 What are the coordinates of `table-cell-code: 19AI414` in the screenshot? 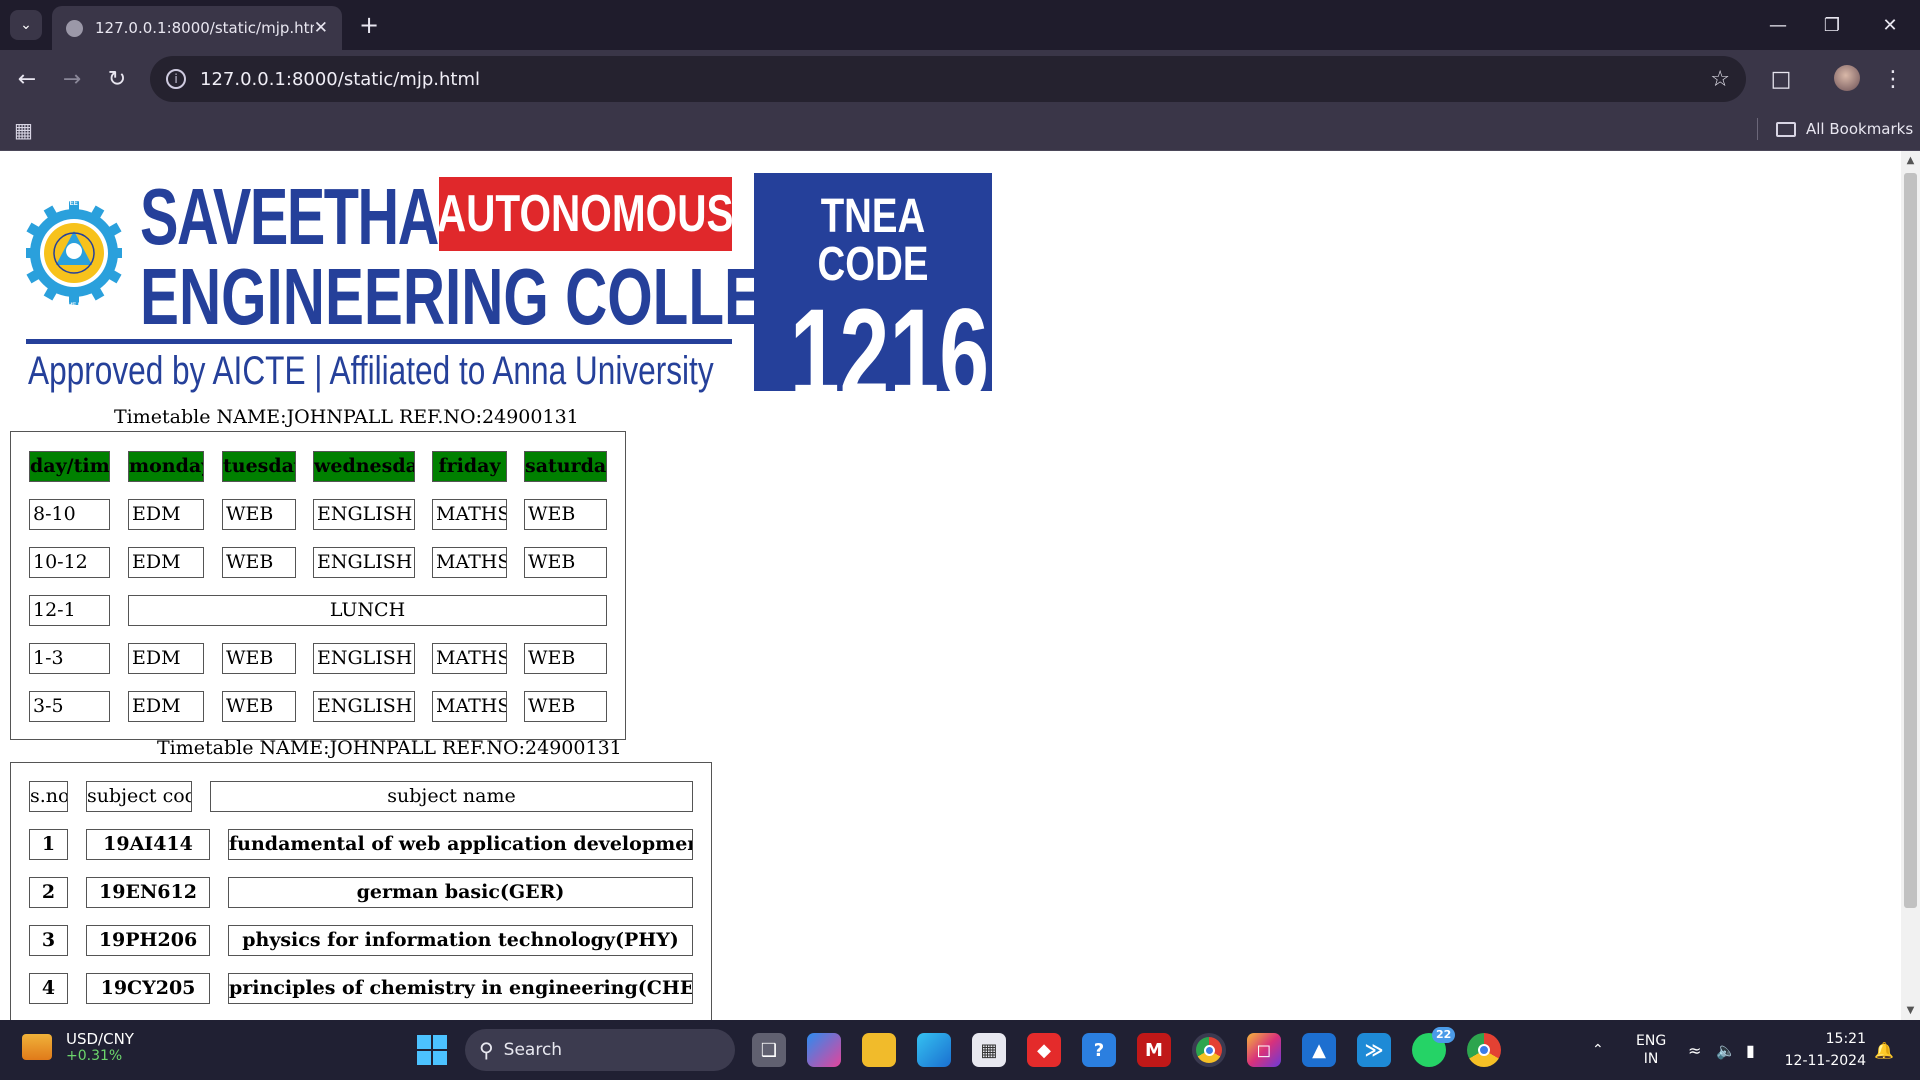 It's located at (148, 844).